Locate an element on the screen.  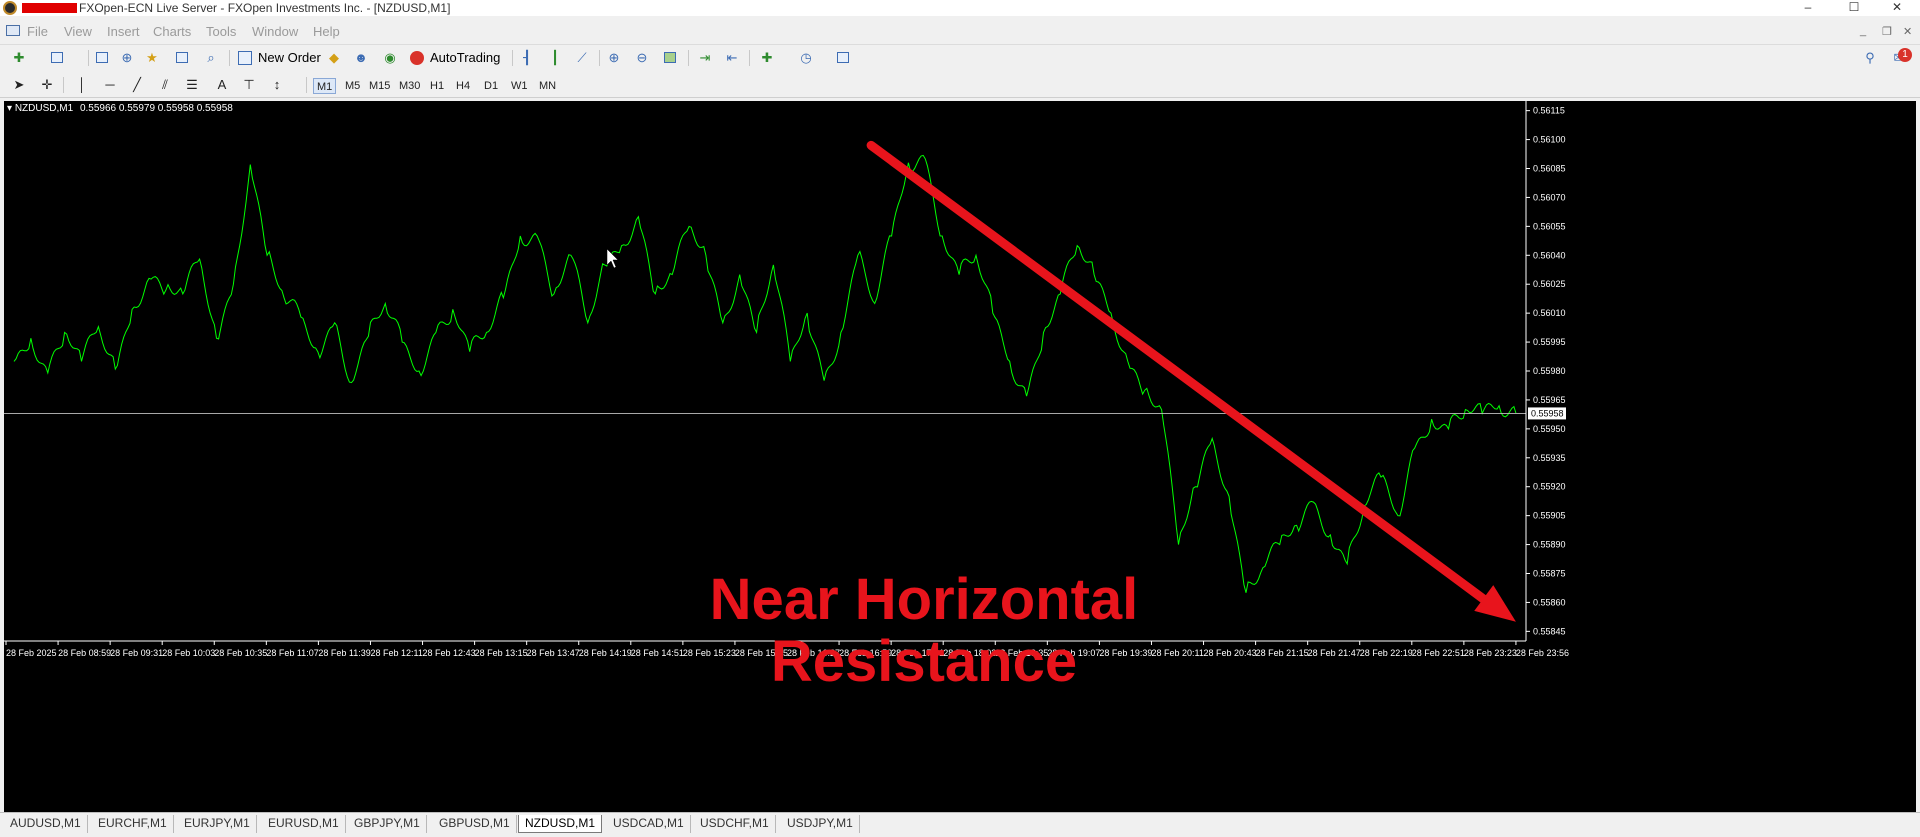
tab-gbpusd: GBPUSD,M1 is located at coordinates (475, 824).